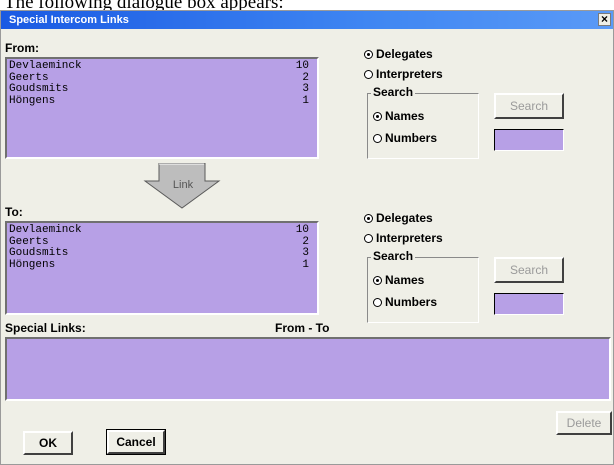  Describe the element at coordinates (423, 126) in the screenshot. I see `from-search-group` at that location.